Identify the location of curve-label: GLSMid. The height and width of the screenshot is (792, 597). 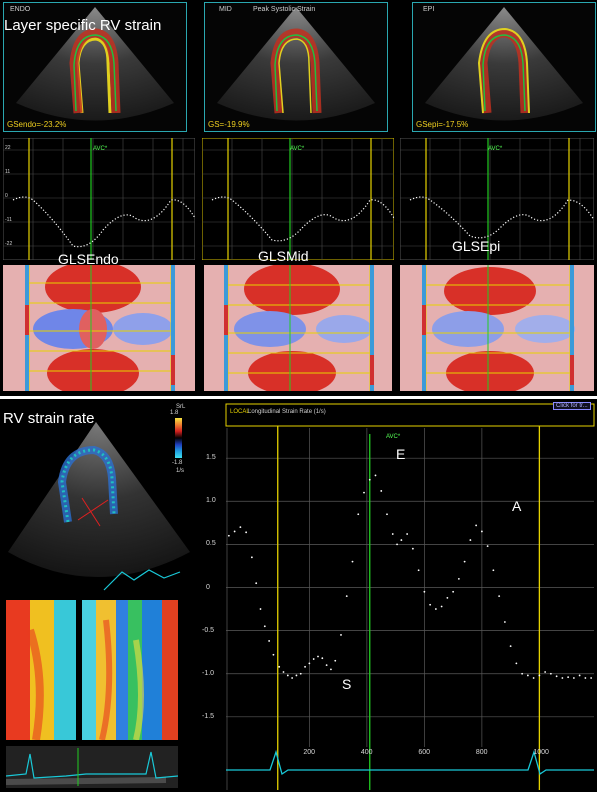
(283, 256).